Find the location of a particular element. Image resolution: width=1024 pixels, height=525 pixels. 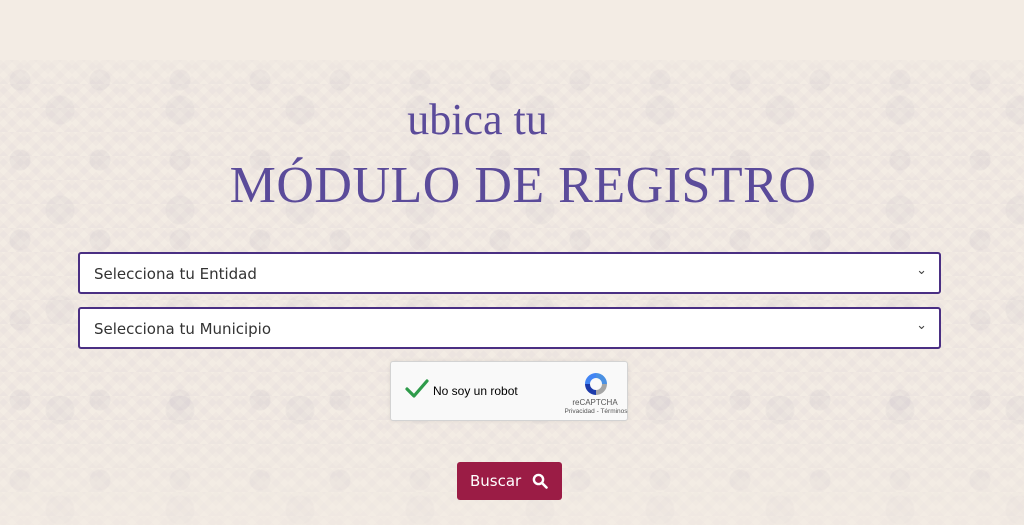

search-icon is located at coordinates (540, 481).